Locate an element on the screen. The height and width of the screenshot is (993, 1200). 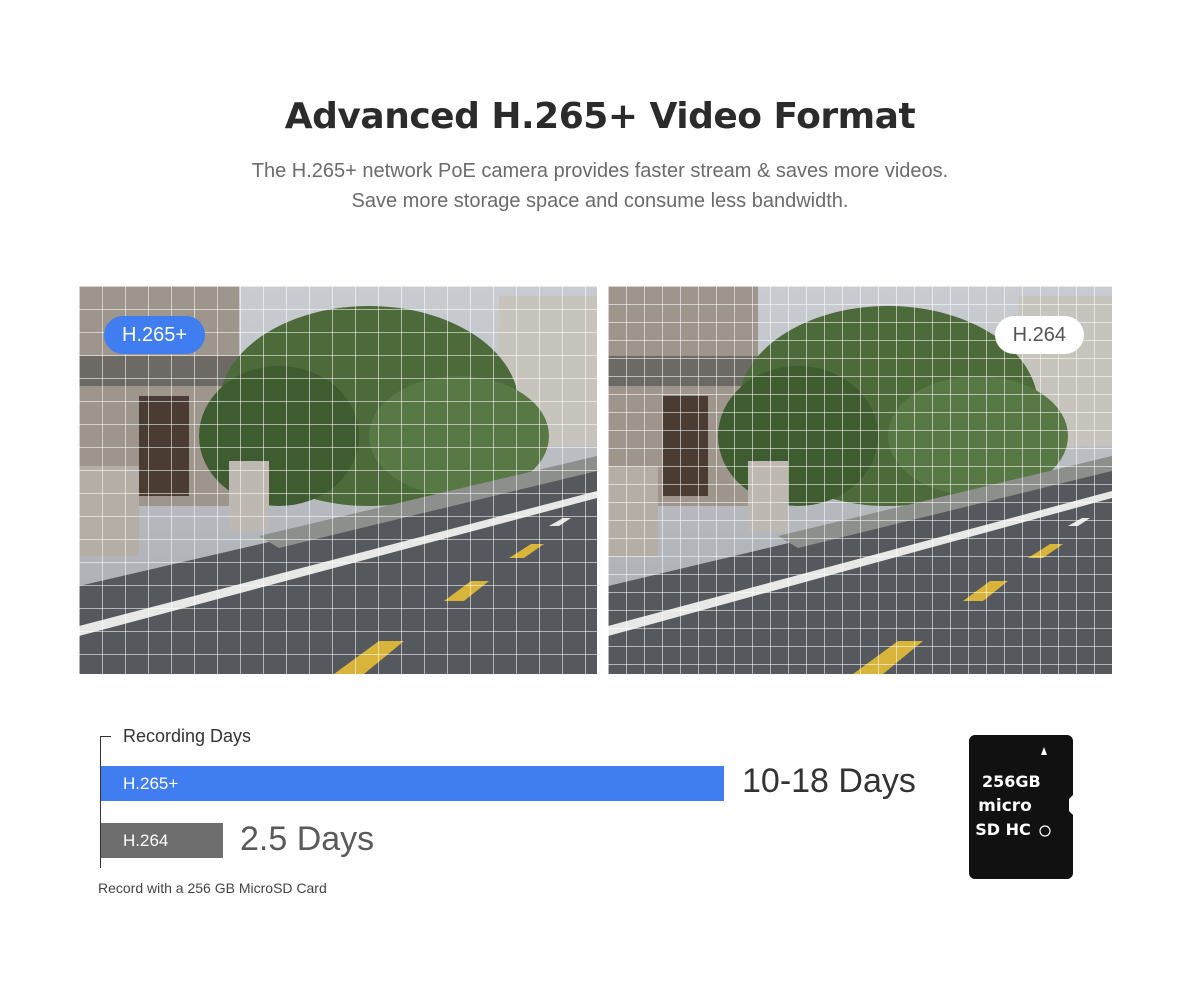
chart-title: Recording Days is located at coordinates (187, 736).